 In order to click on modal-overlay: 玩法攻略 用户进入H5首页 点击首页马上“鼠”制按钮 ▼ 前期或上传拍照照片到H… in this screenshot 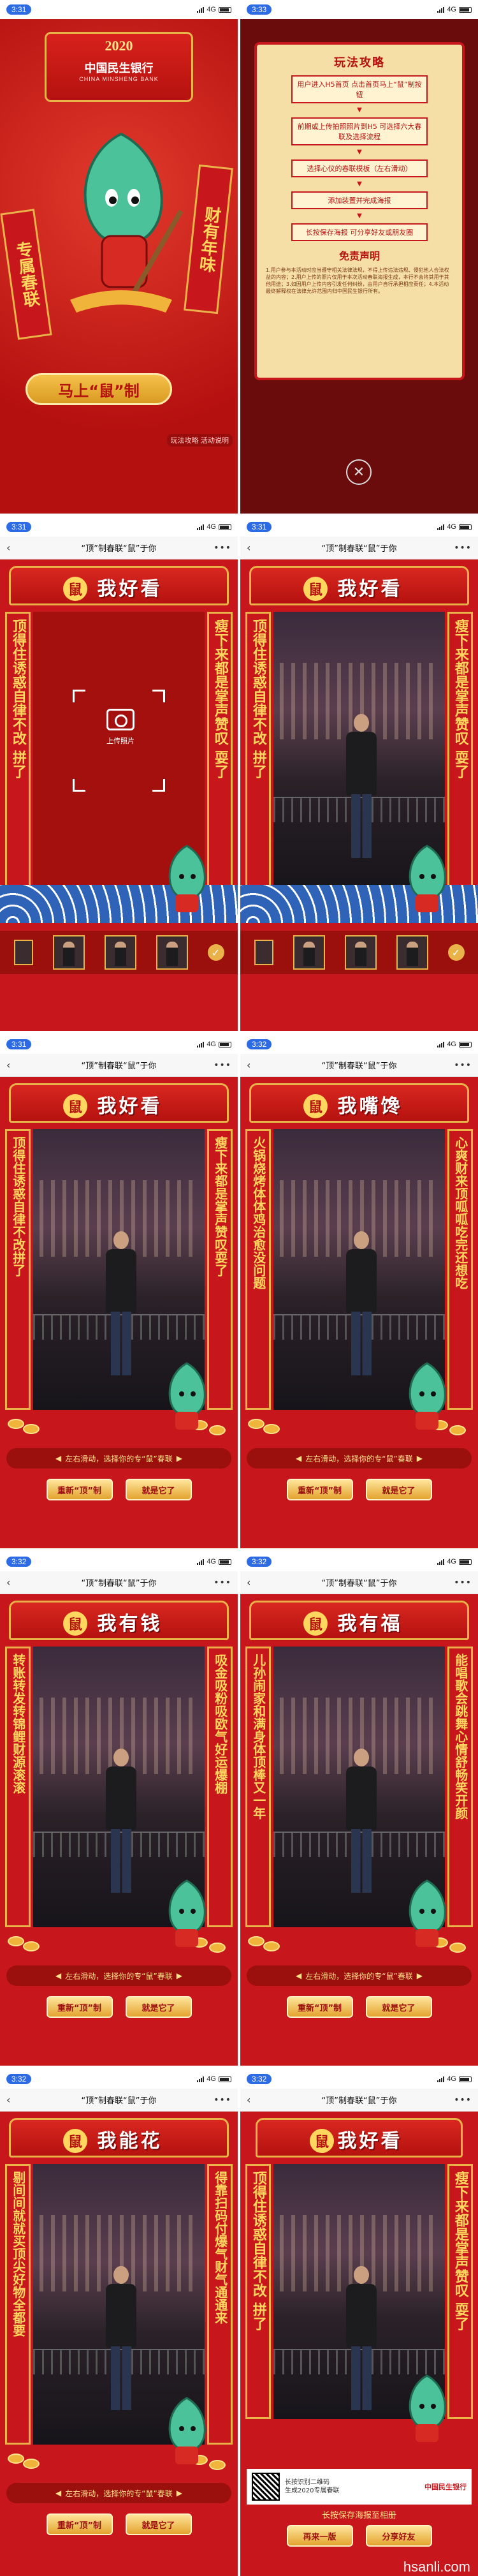, I will do `click(359, 266)`.